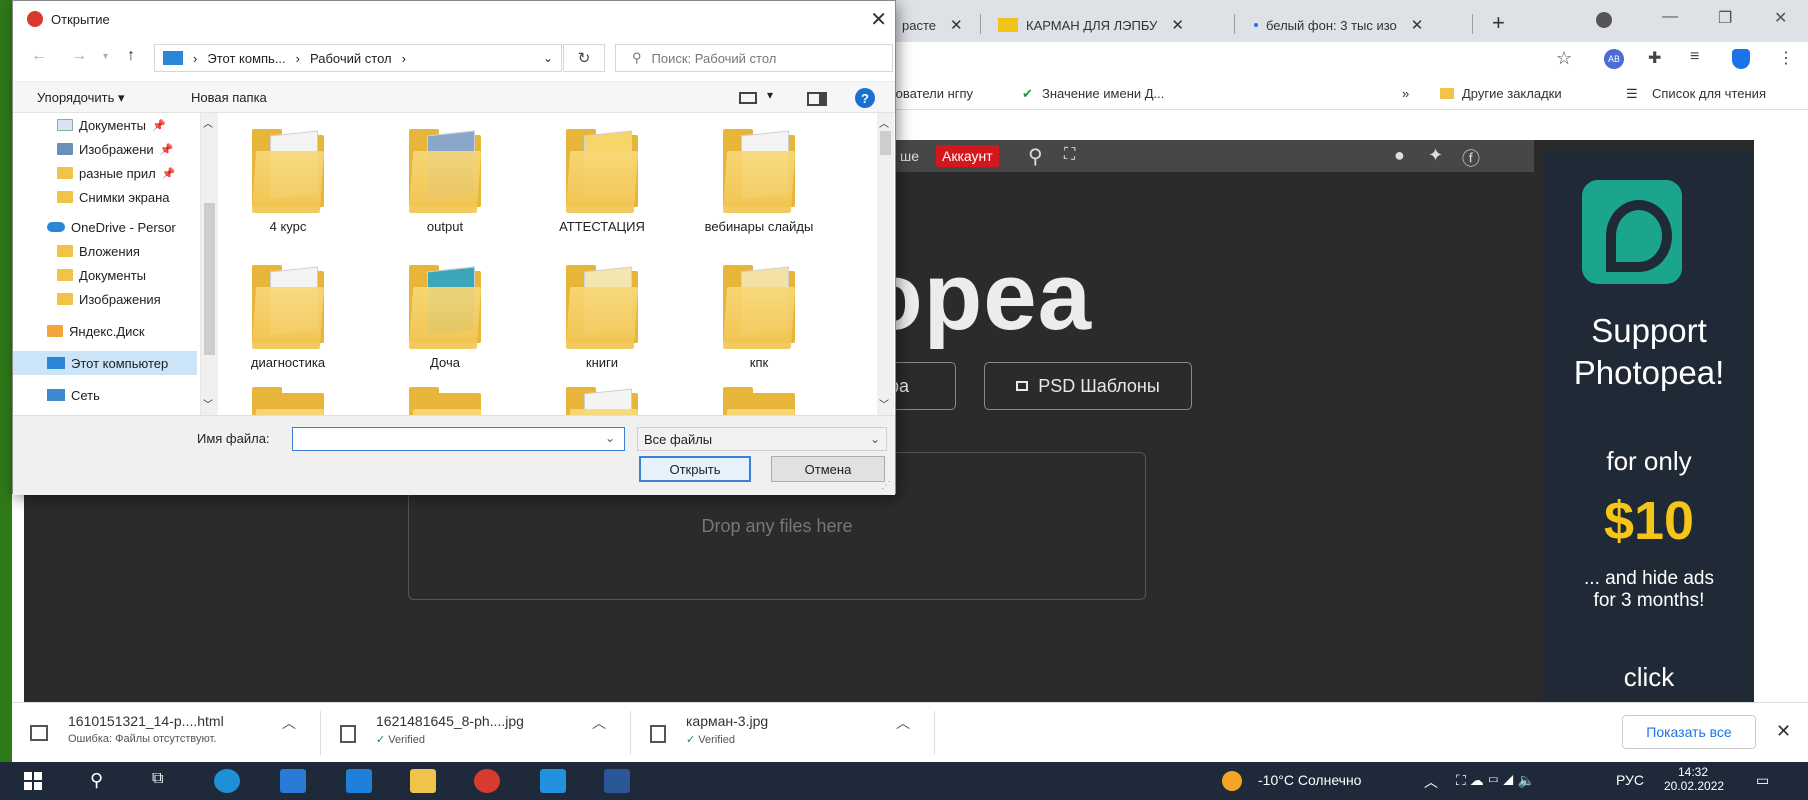  Describe the element at coordinates (1786, 58) in the screenshot. I see `menu-kebab-icon: ⋮` at that location.